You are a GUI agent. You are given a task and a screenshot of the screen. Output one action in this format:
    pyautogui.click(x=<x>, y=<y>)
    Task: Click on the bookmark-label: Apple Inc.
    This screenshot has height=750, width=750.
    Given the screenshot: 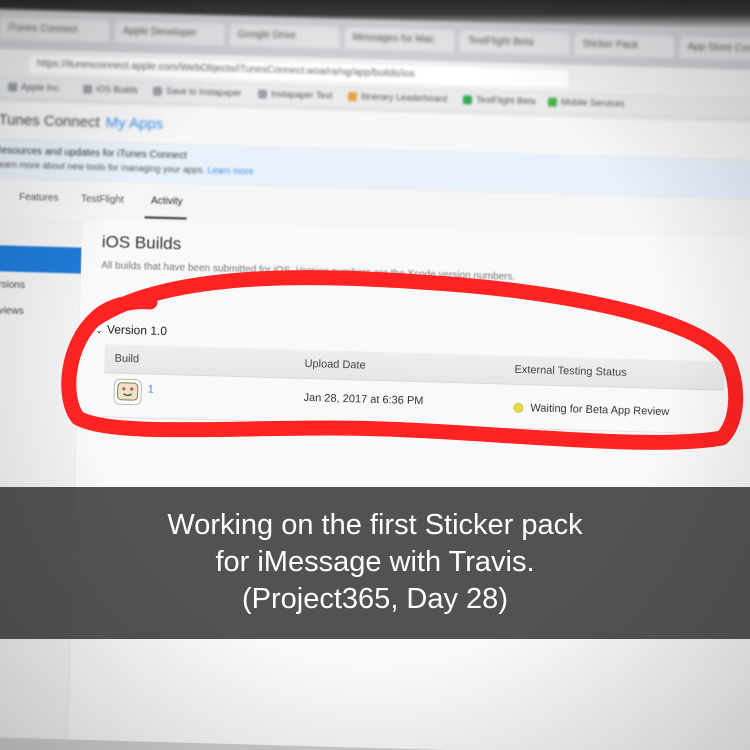 What is the action you would take?
    pyautogui.click(x=41, y=87)
    